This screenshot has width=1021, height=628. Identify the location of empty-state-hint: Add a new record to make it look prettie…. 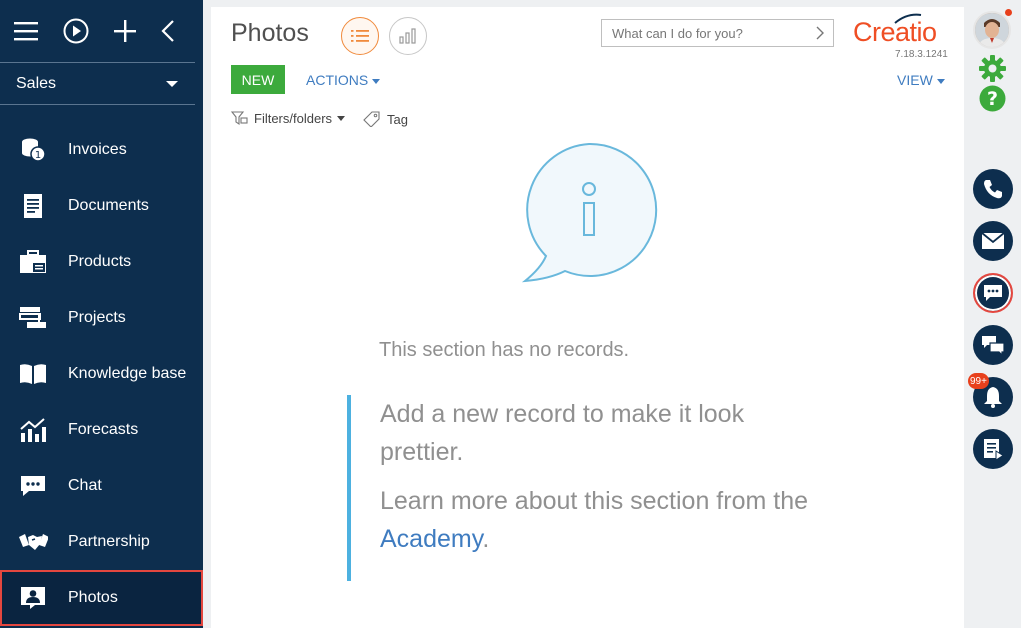
(582, 488).